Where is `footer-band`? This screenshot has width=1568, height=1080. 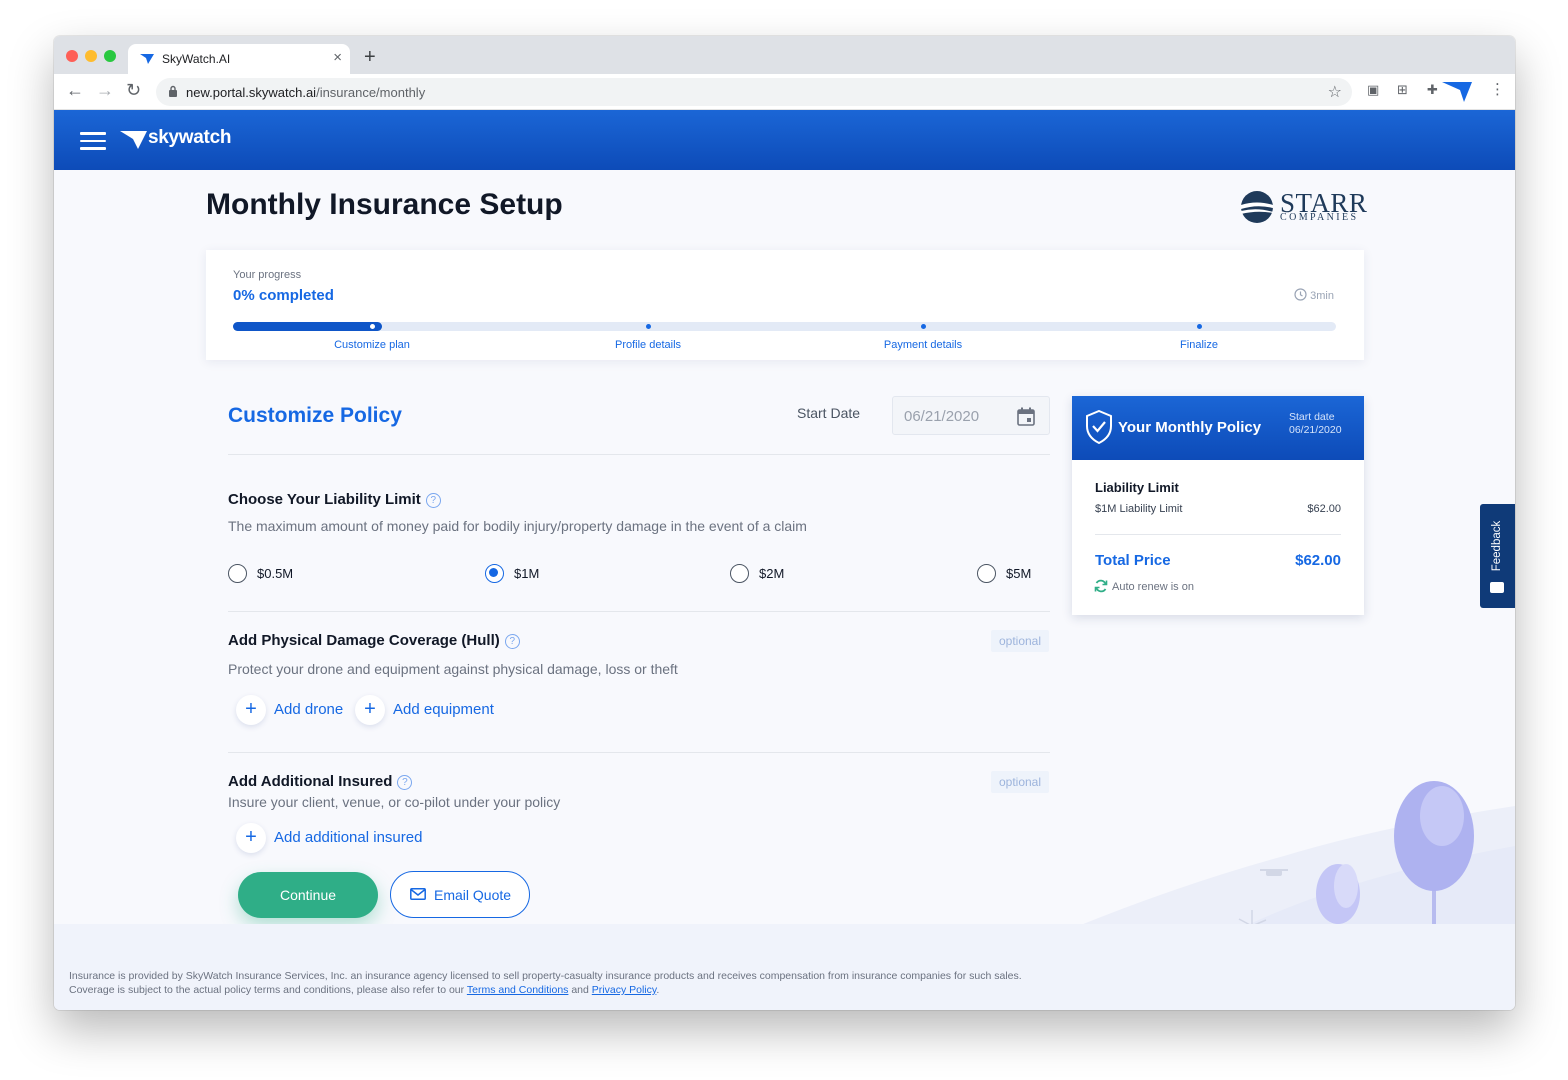
footer-band is located at coordinates (784, 967).